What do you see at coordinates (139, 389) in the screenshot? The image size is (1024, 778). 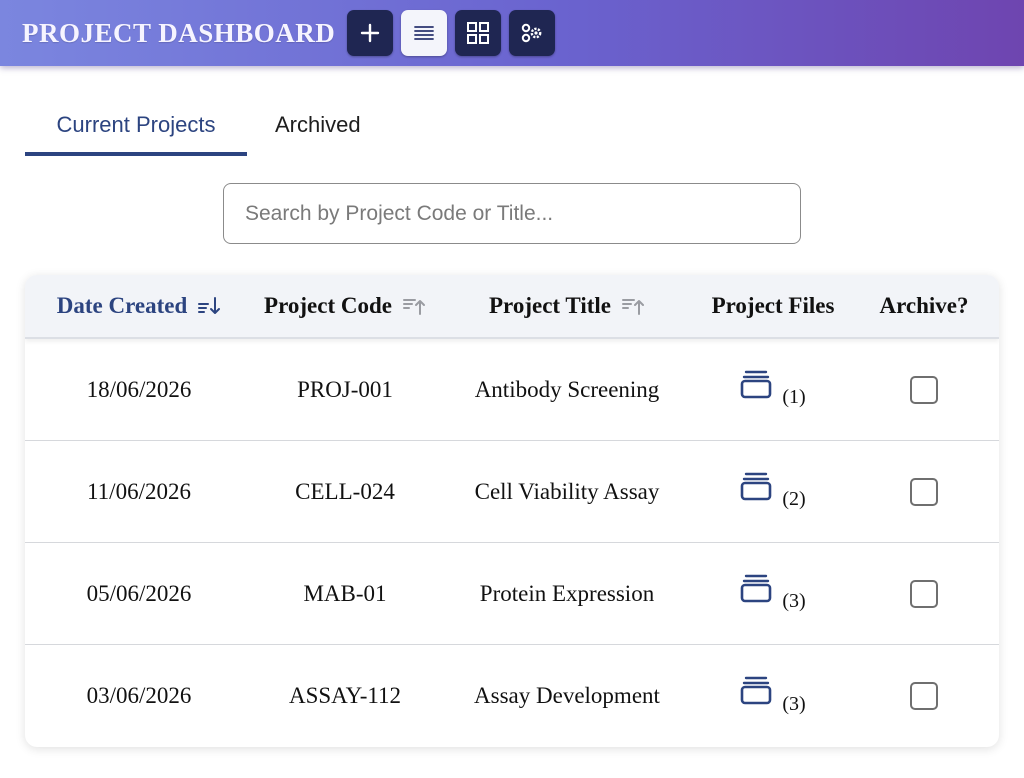 I see `date-cell: 18/06/2026` at bounding box center [139, 389].